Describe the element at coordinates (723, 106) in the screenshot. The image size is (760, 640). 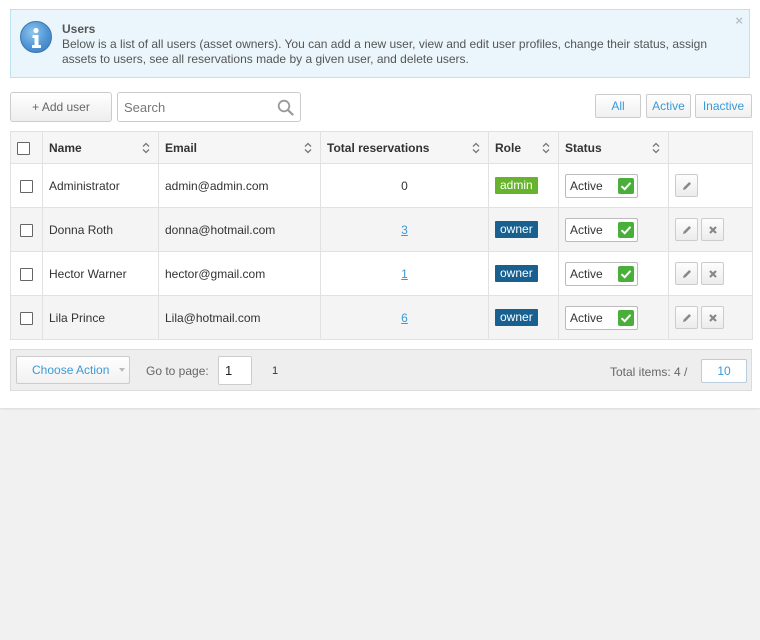
I see `filter-inactive-button: Inactive` at that location.